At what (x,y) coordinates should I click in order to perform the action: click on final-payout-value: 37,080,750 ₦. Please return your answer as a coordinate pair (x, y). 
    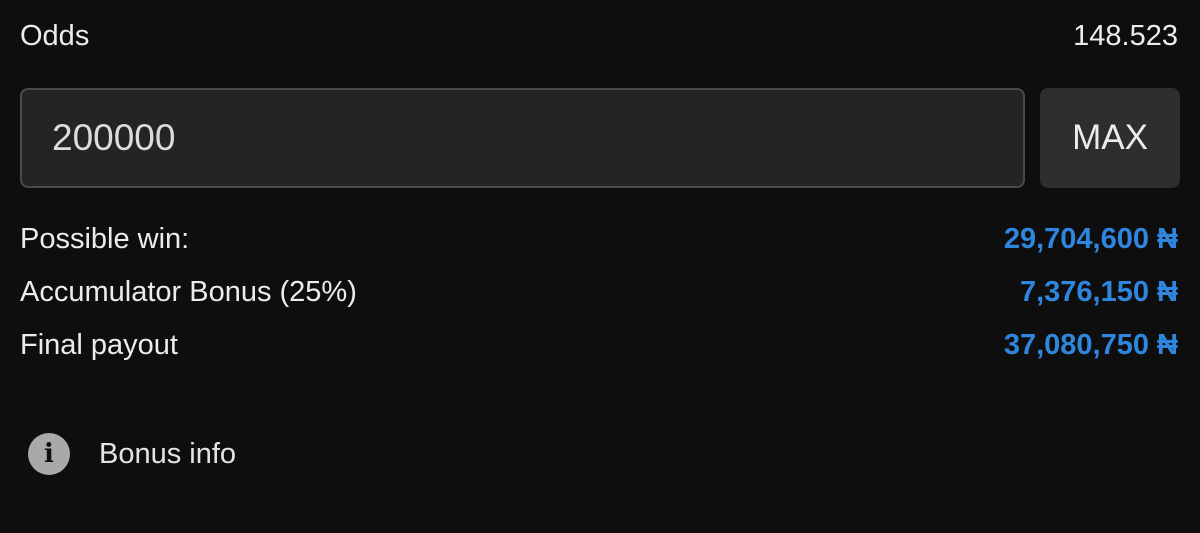
    Looking at the image, I should click on (1090, 345).